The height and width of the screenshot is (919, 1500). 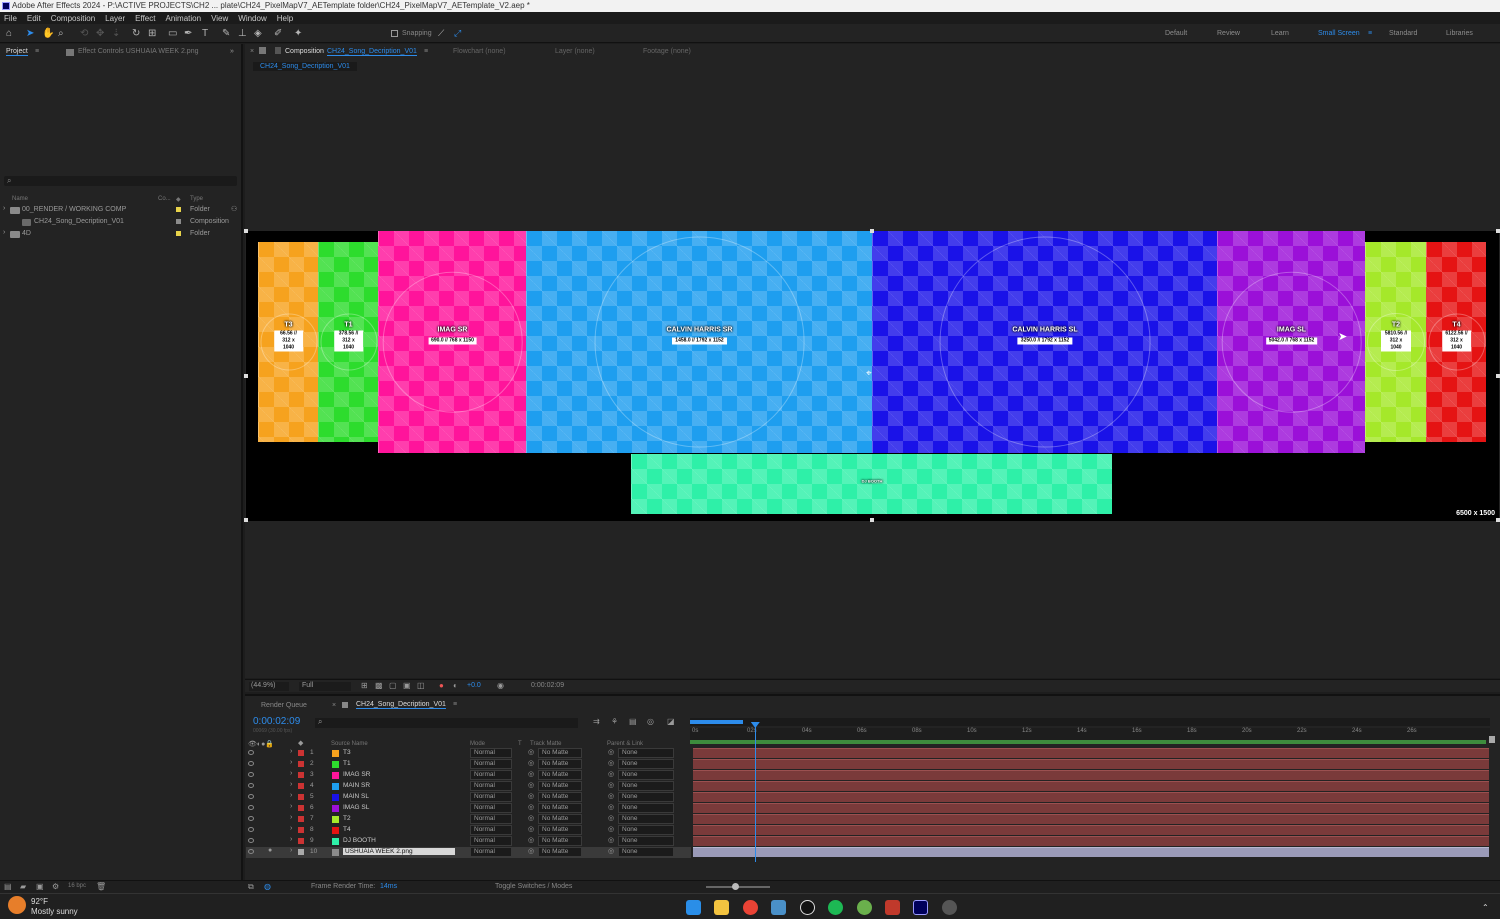 What do you see at coordinates (807, 907) in the screenshot?
I see `unreal-engine-icon` at bounding box center [807, 907].